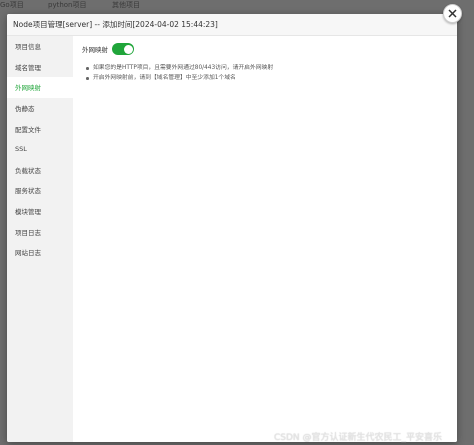 This screenshot has width=474, height=445. I want to click on close-button, so click(452, 13).